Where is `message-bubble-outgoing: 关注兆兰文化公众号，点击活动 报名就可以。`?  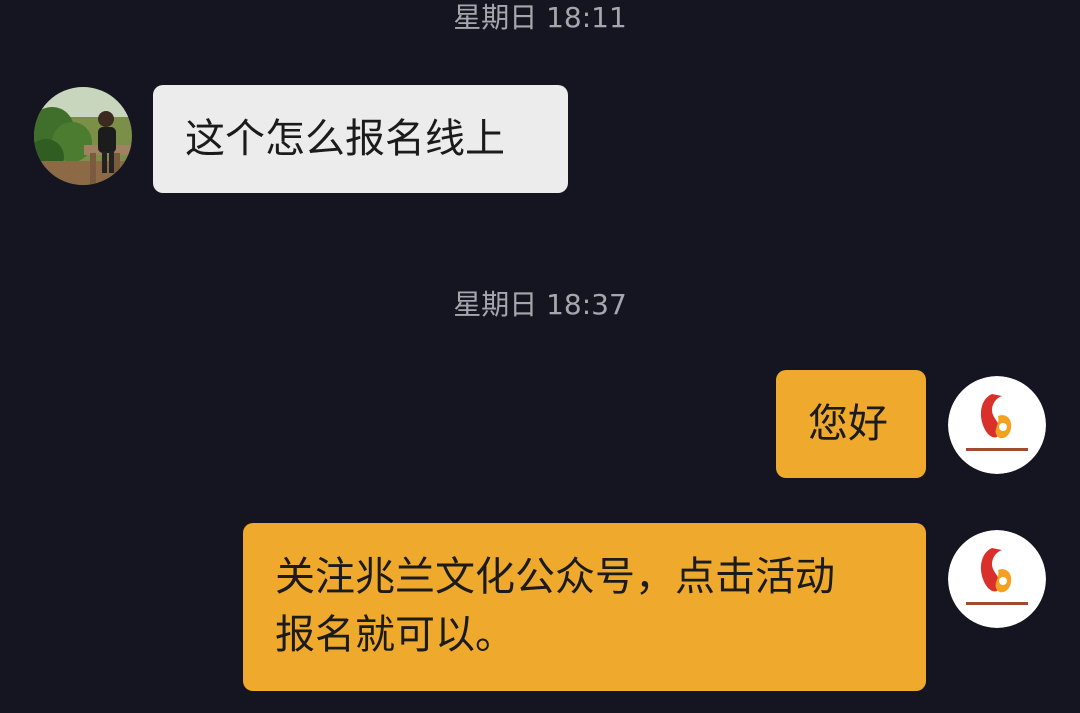 message-bubble-outgoing: 关注兆兰文化公众号，点击活动 报名就可以。 is located at coordinates (584, 607).